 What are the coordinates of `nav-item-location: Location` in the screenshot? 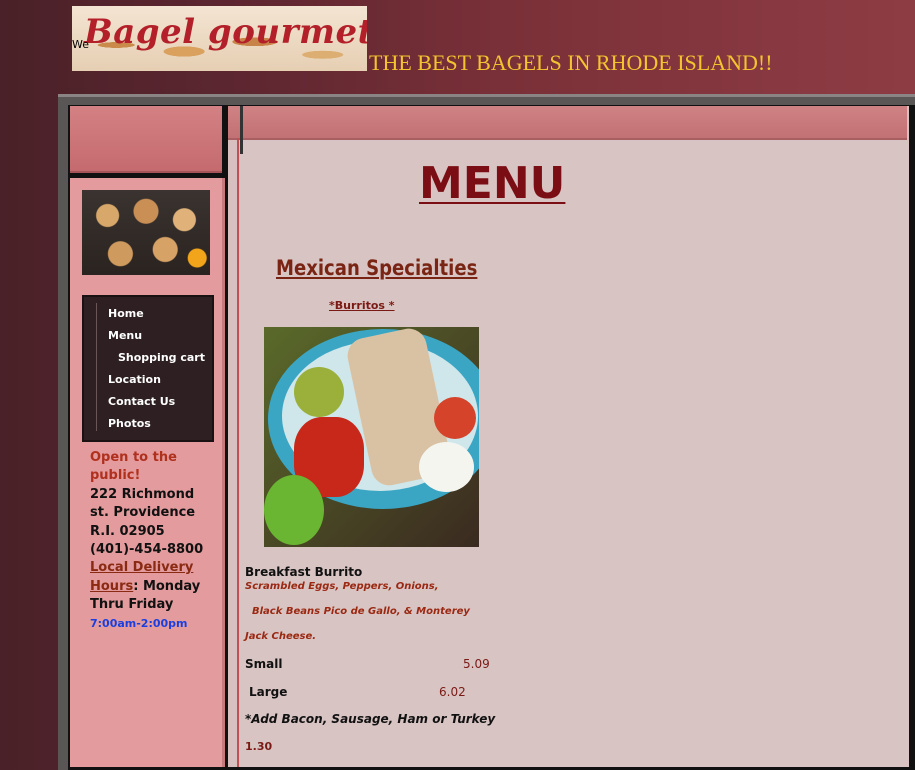 It's located at (134, 379).